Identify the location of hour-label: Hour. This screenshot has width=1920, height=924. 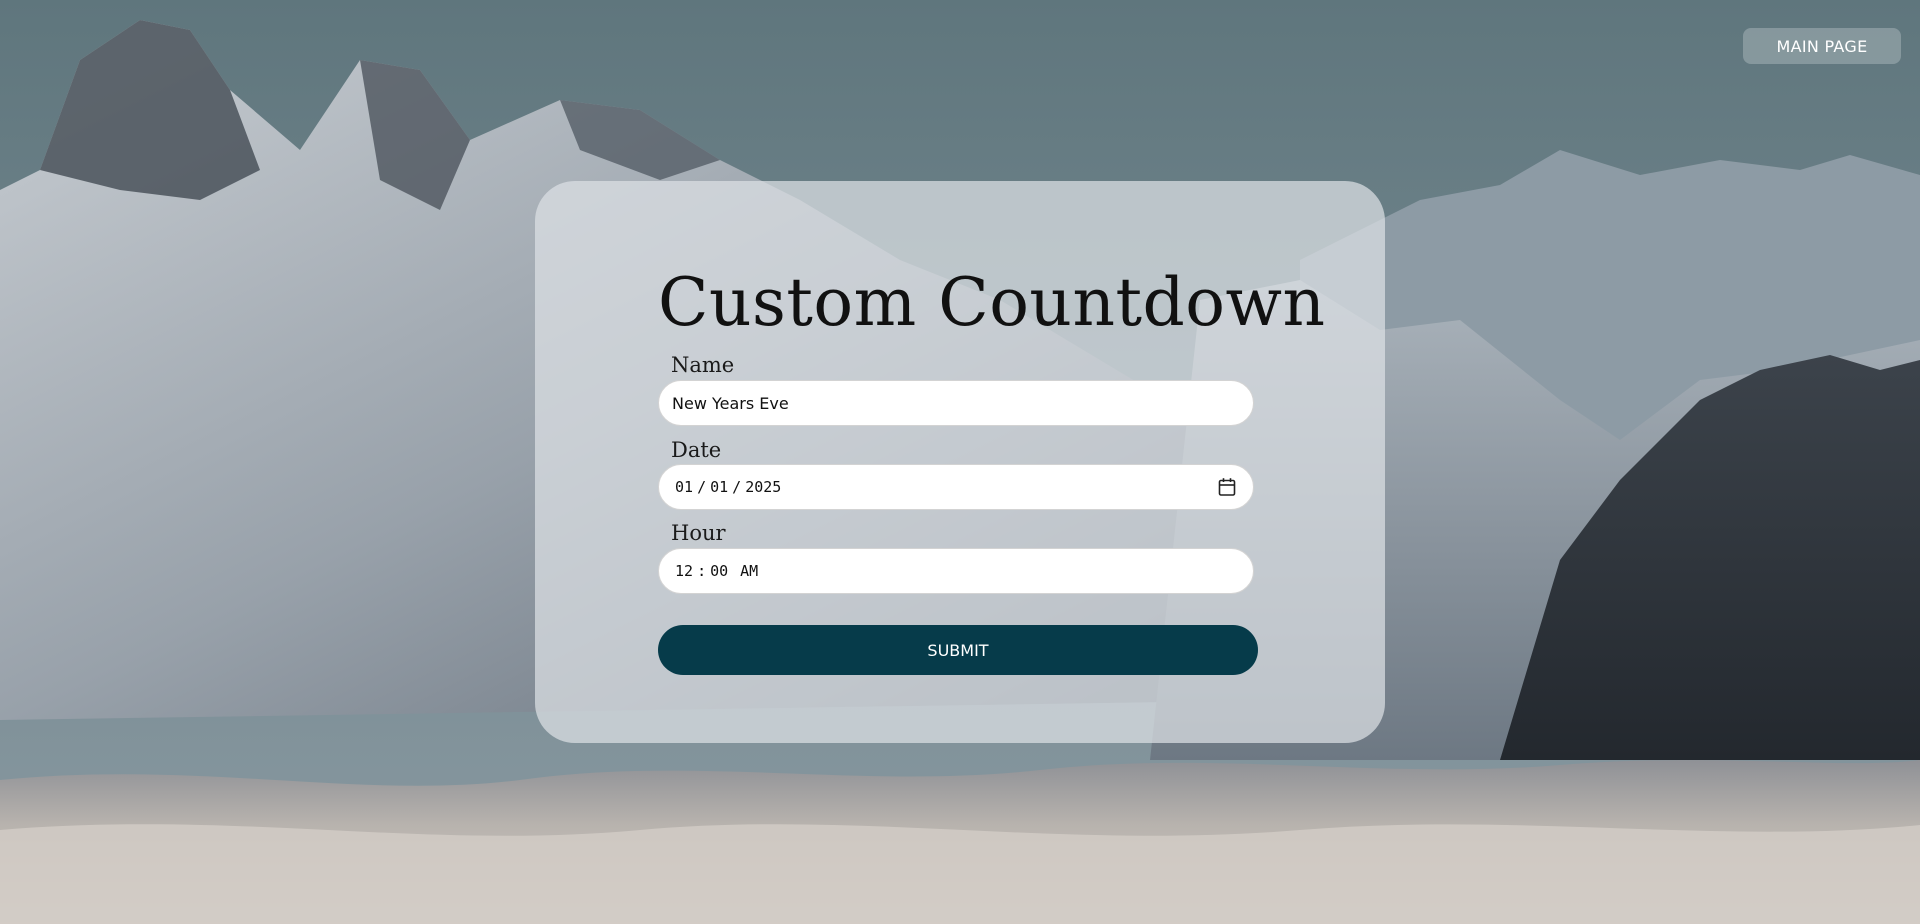
(698, 533).